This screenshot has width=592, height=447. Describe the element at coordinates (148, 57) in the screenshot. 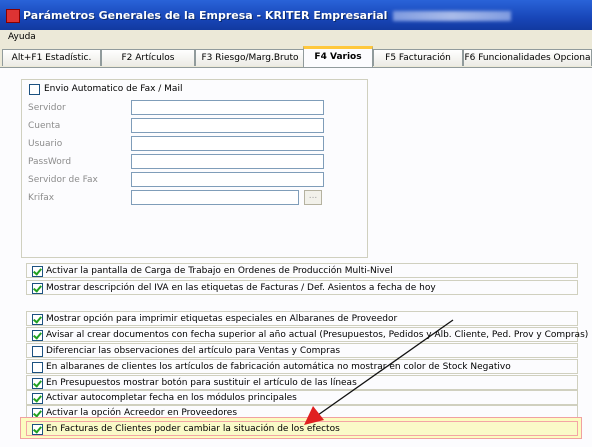

I see `tab-articulos: F2 Artículos` at that location.